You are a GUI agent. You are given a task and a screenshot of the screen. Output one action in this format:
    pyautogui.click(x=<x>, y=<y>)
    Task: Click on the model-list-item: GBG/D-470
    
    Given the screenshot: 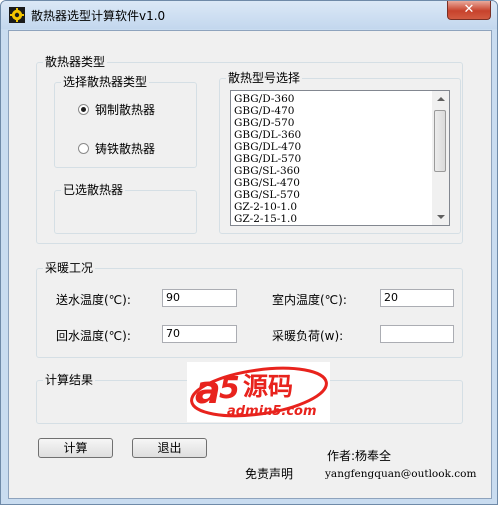 What is the action you would take?
    pyautogui.click(x=332, y=111)
    